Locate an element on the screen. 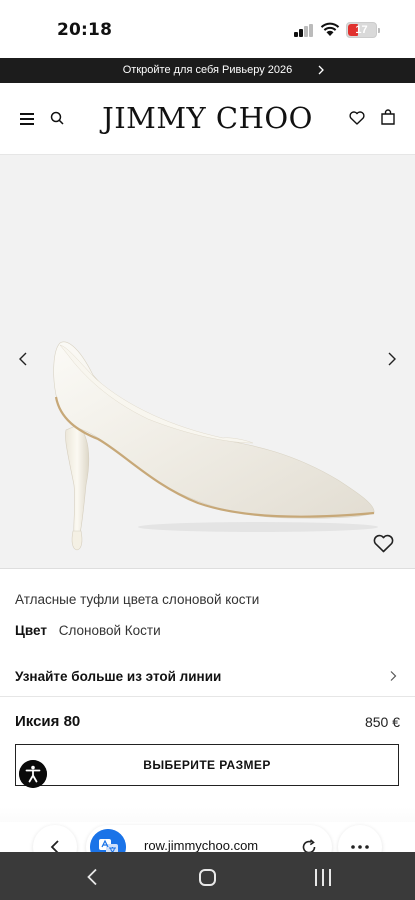 This screenshot has width=415, height=900. promo-banner: Откройте для себя Ривьеру 2026 is located at coordinates (207, 70).